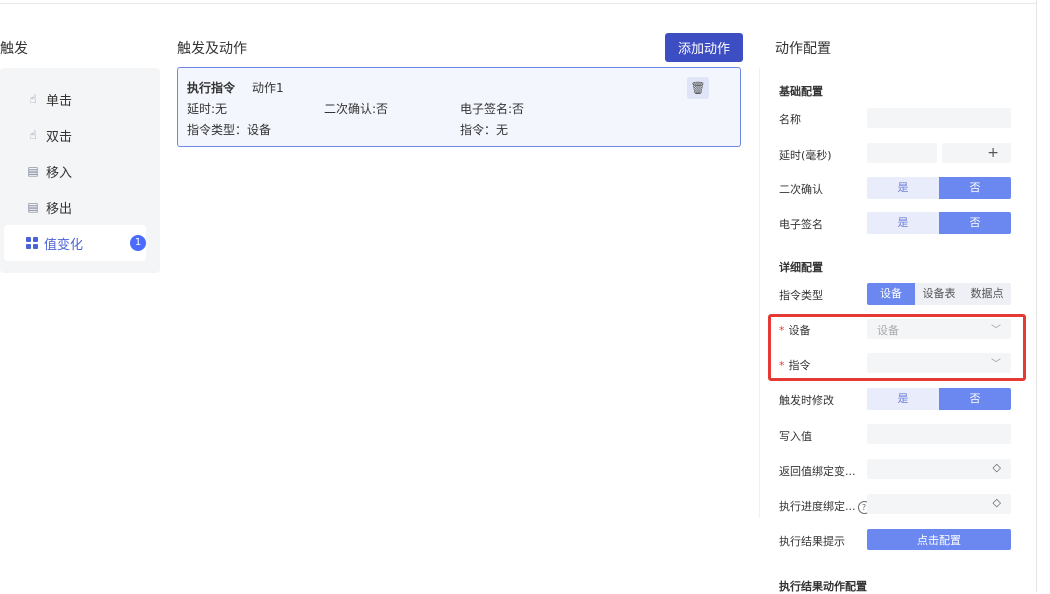 The width and height of the screenshot is (1050, 594). I want to click on cmd-type-device: 设备, so click(891, 294).